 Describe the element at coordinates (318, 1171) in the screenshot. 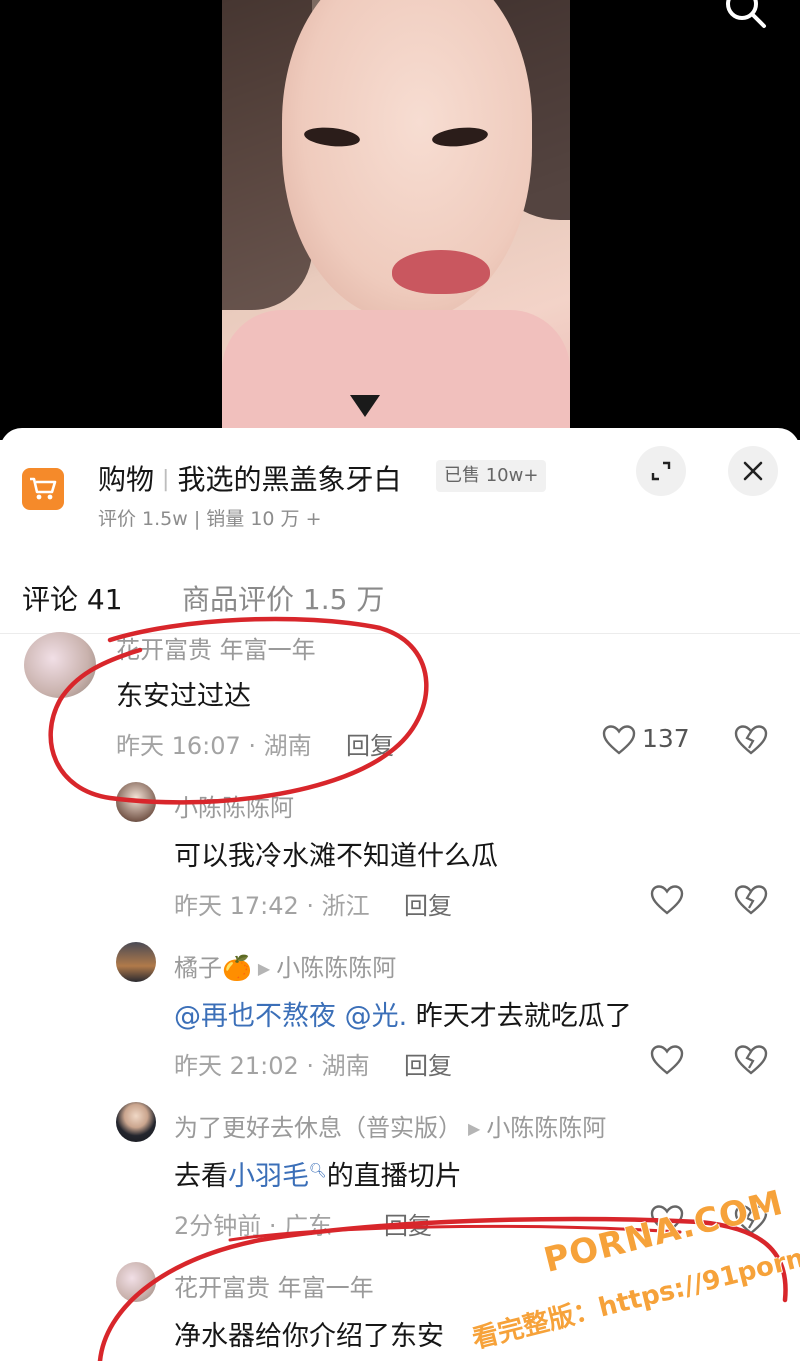

I see `search-icon: 🔍︎` at that location.